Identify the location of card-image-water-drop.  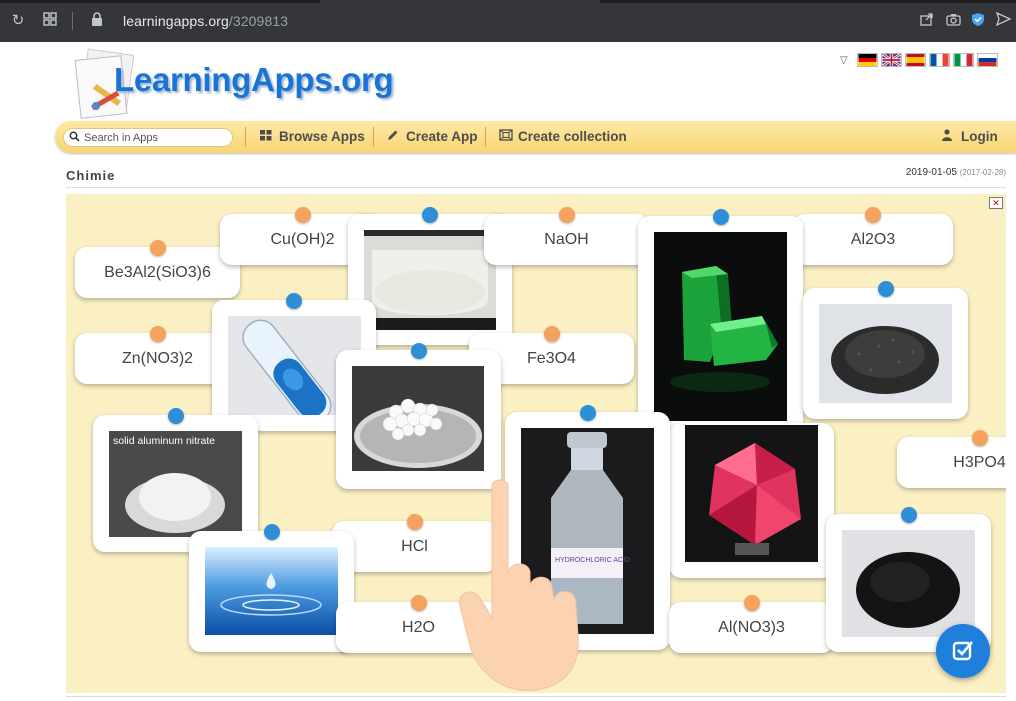
(271, 588).